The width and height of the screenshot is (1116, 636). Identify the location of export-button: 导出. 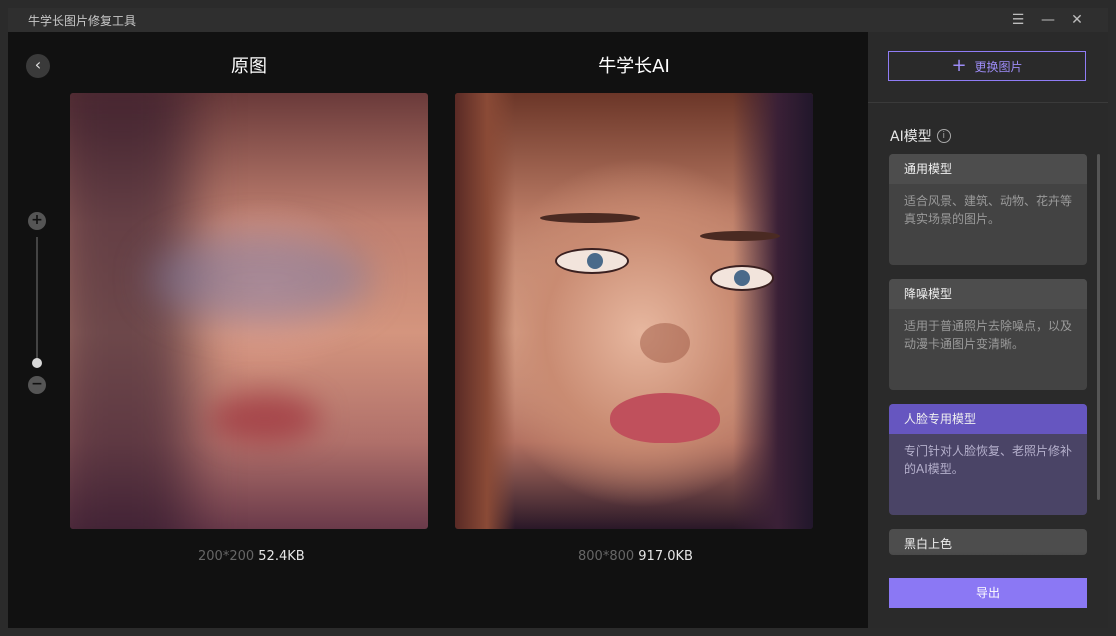
(988, 593).